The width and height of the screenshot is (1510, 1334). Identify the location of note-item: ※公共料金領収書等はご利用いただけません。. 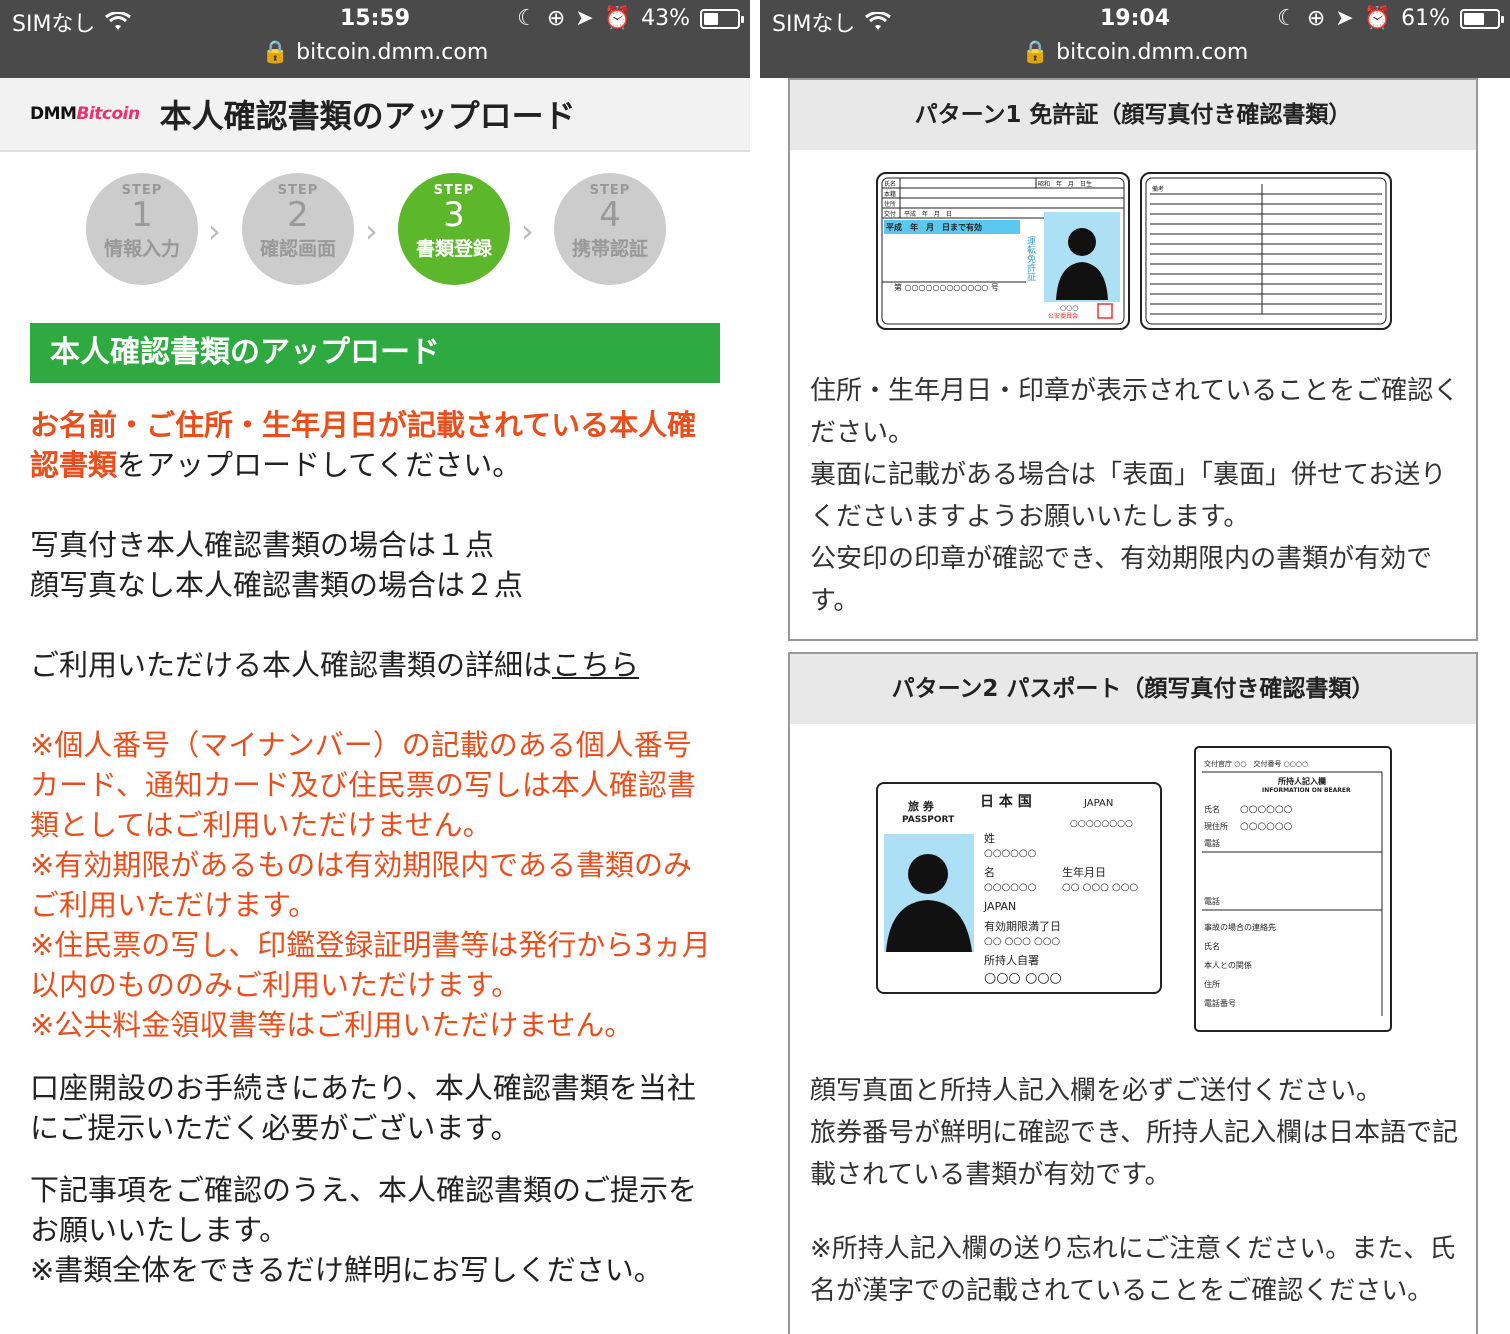
(332, 1025).